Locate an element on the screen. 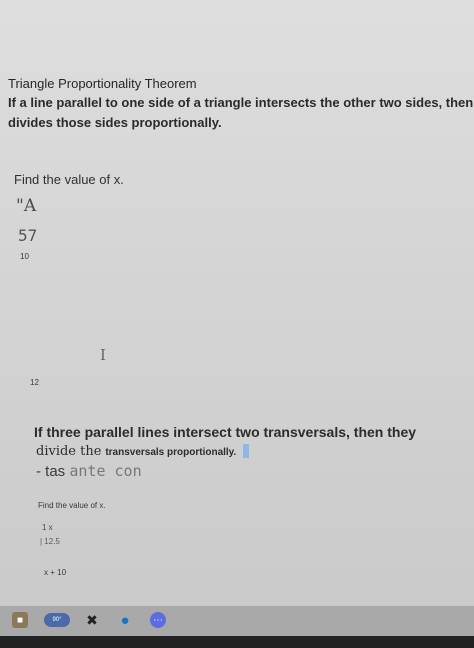 This screenshot has width=474, height=648. weather-text: 90° is located at coordinates (57, 620).